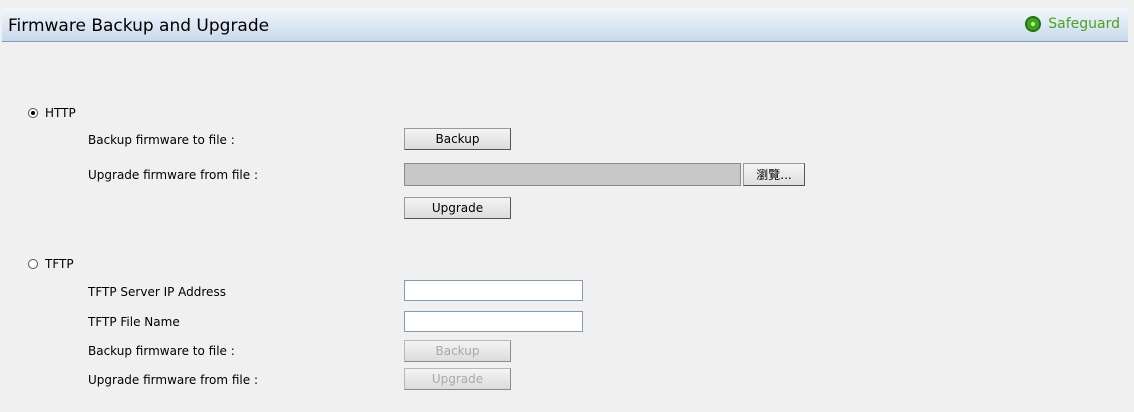  I want to click on http-radio, so click(33, 113).